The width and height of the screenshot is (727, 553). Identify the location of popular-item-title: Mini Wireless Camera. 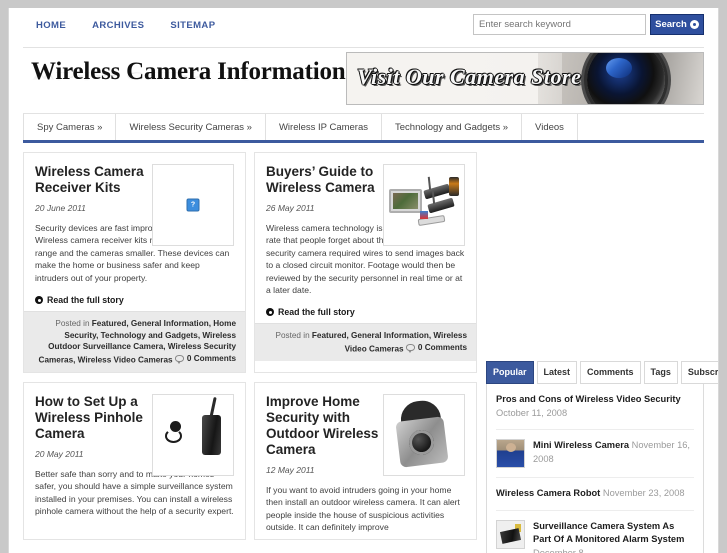
(581, 445).